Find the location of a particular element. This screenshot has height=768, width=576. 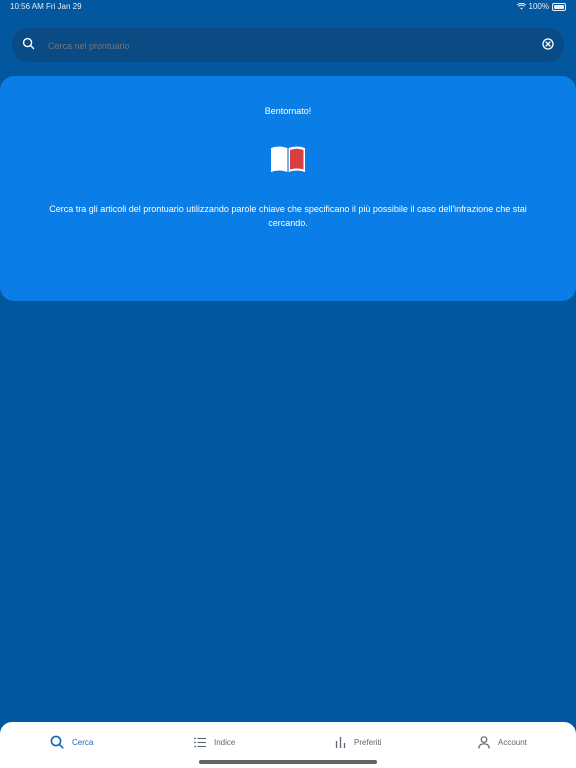

tab-label: Indice is located at coordinates (225, 742).